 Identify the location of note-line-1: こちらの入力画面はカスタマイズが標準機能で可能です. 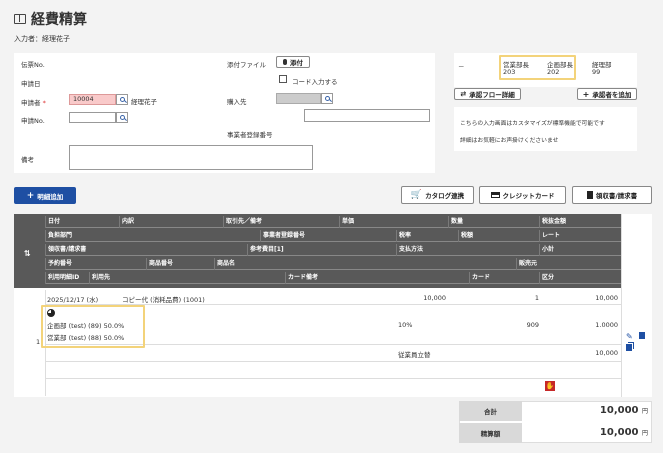
(532, 124).